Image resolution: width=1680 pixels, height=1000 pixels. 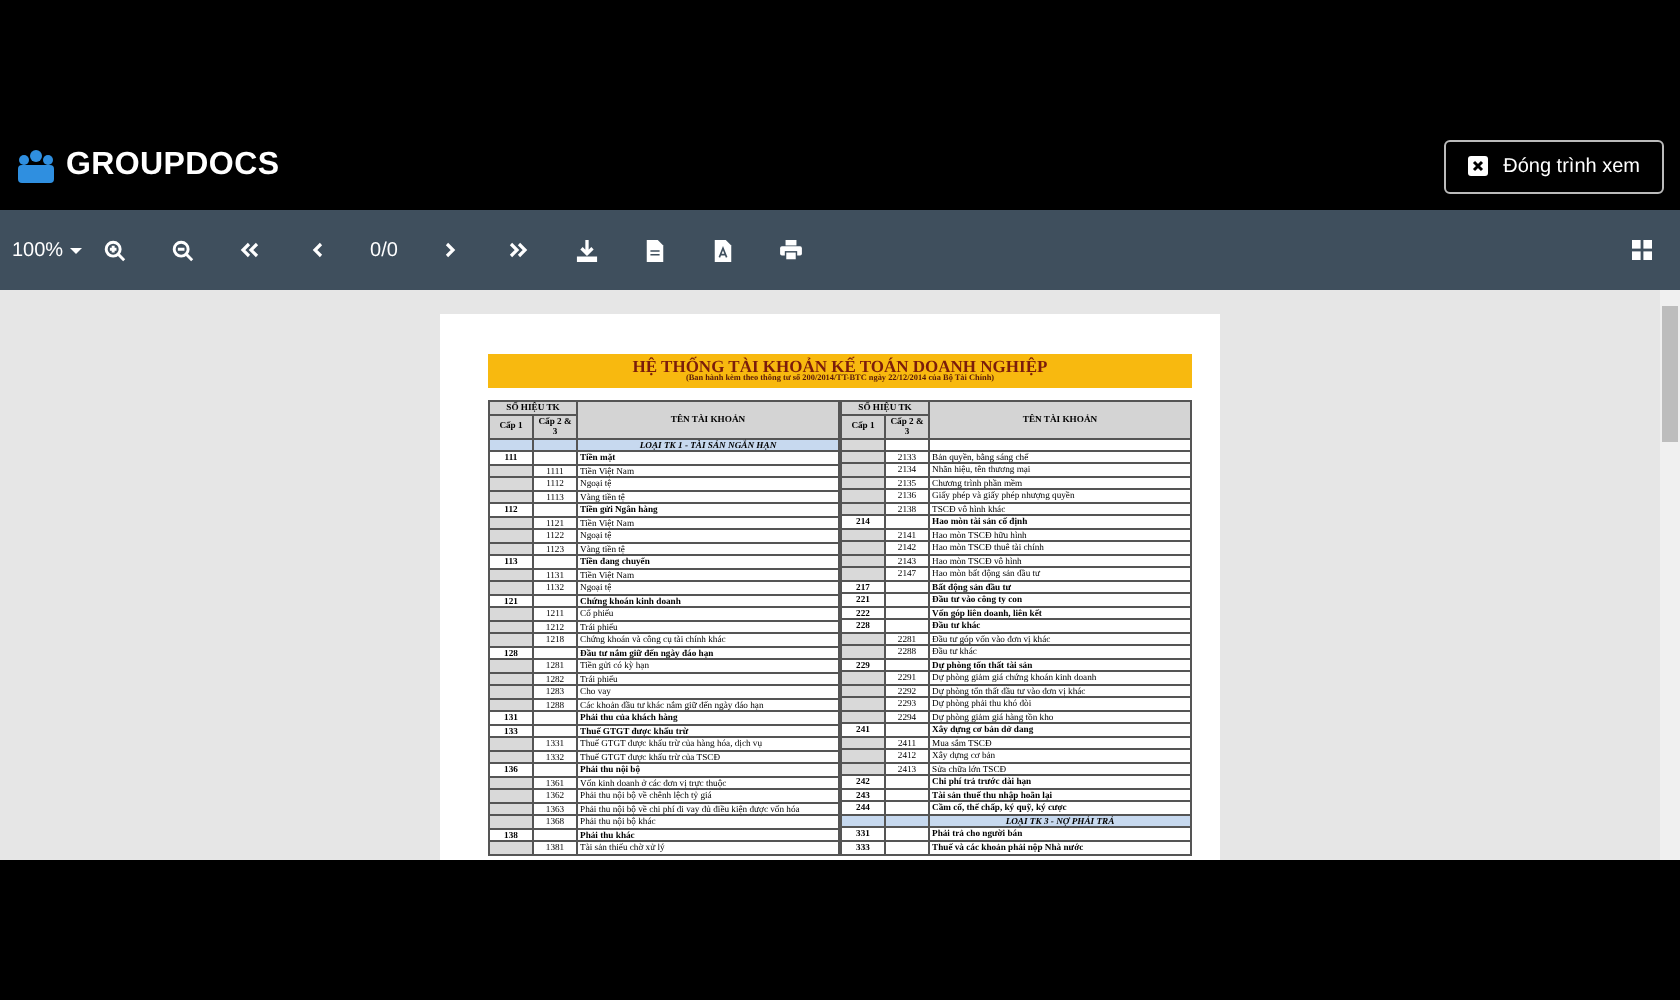 I want to click on close-icon, so click(x=1477, y=166).